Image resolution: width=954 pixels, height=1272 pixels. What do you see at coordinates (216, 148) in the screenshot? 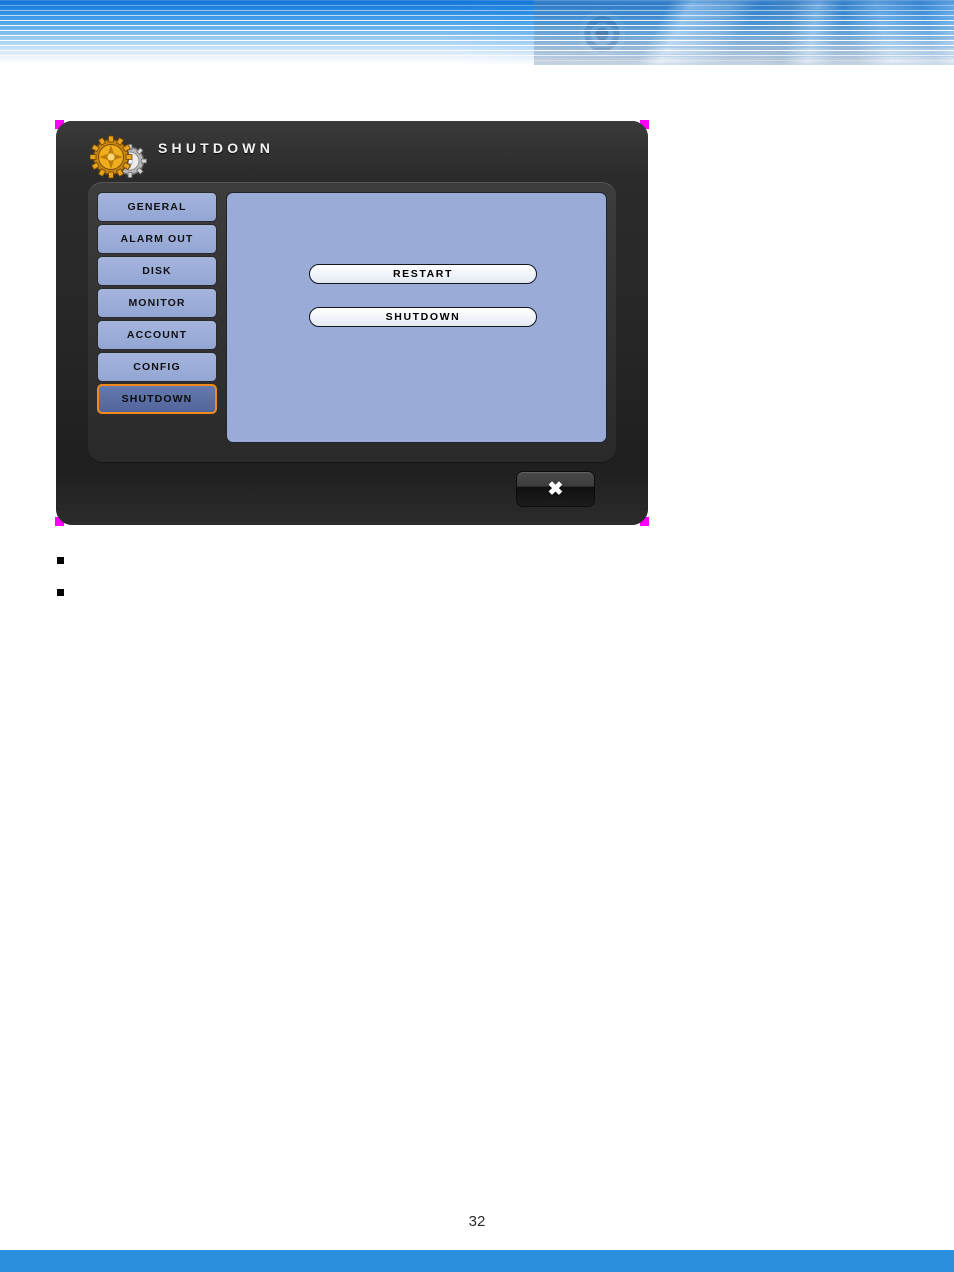
I see `page-title: SHUTDOWN` at bounding box center [216, 148].